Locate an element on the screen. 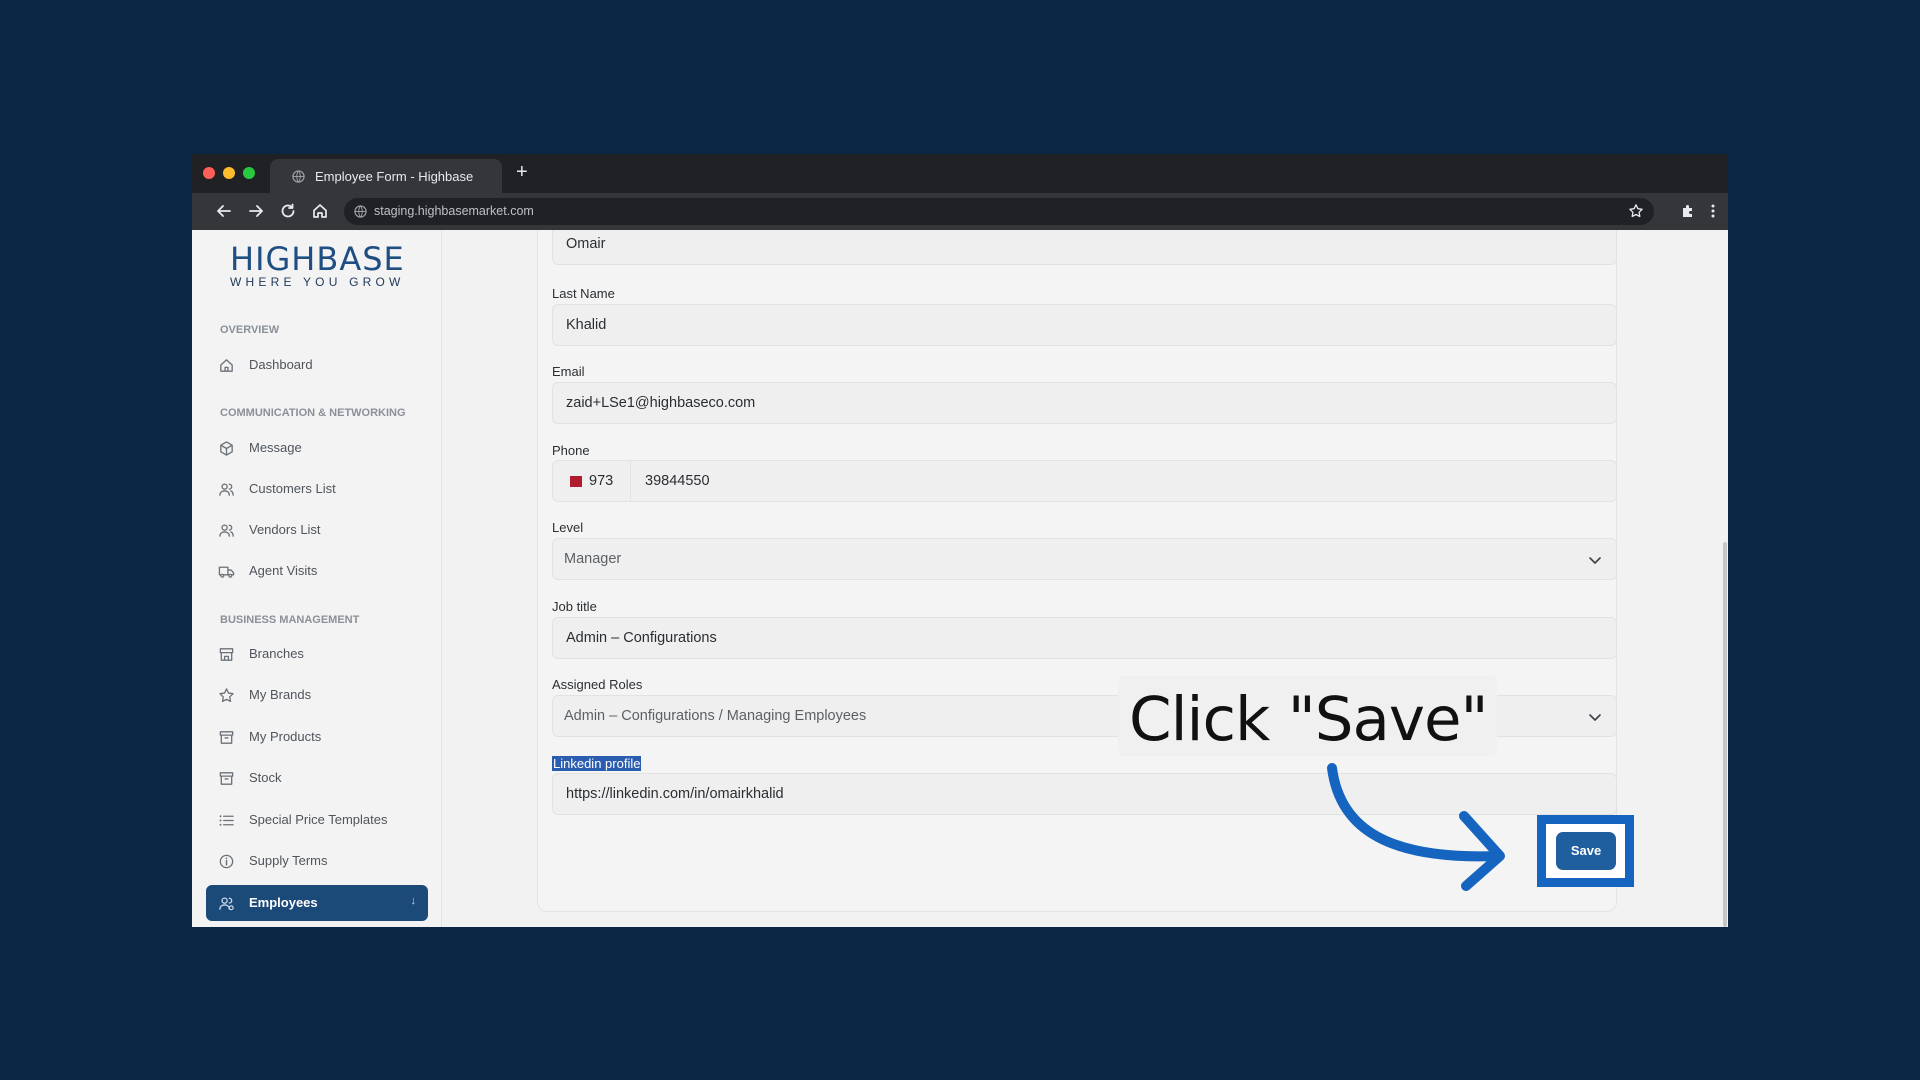 This screenshot has height=1080, width=1920. sidebar-item-message: Message is located at coordinates (317, 448).